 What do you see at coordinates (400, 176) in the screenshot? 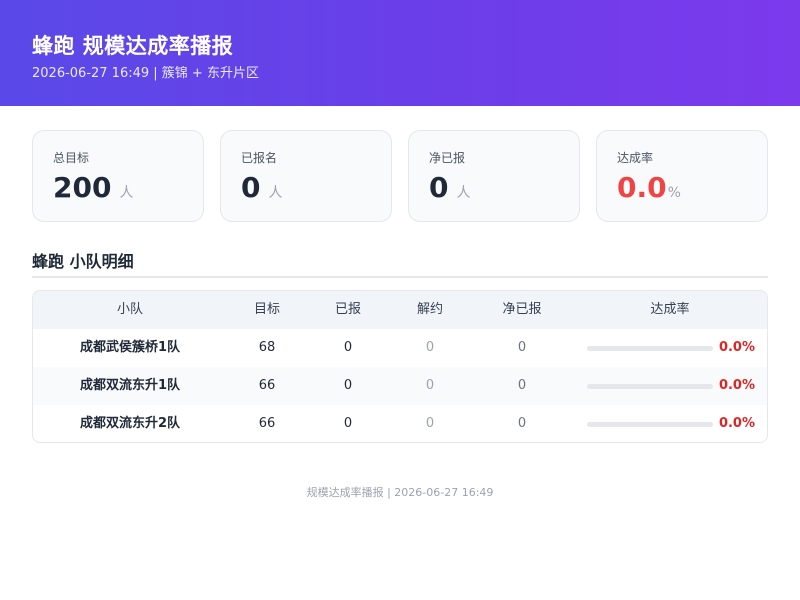
I see `stats-cards: 总目标 200 人 已报名 0人 净已报 0人 达成率 0.0%` at bounding box center [400, 176].